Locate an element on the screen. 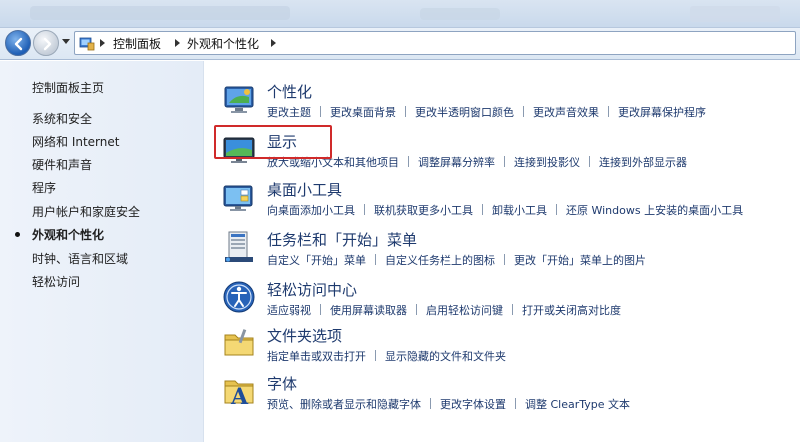  category-title: 轻松访问中心 is located at coordinates (312, 289).